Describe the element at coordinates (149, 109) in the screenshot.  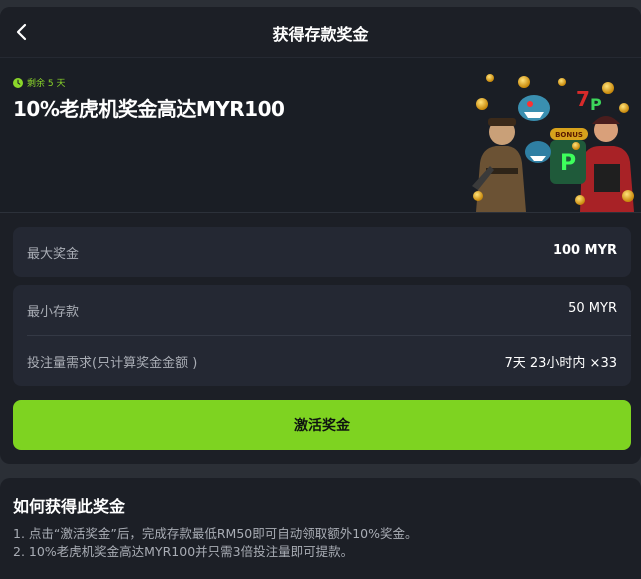
I see `promo-title: 10%老虎机奖金高达MYR100` at that location.